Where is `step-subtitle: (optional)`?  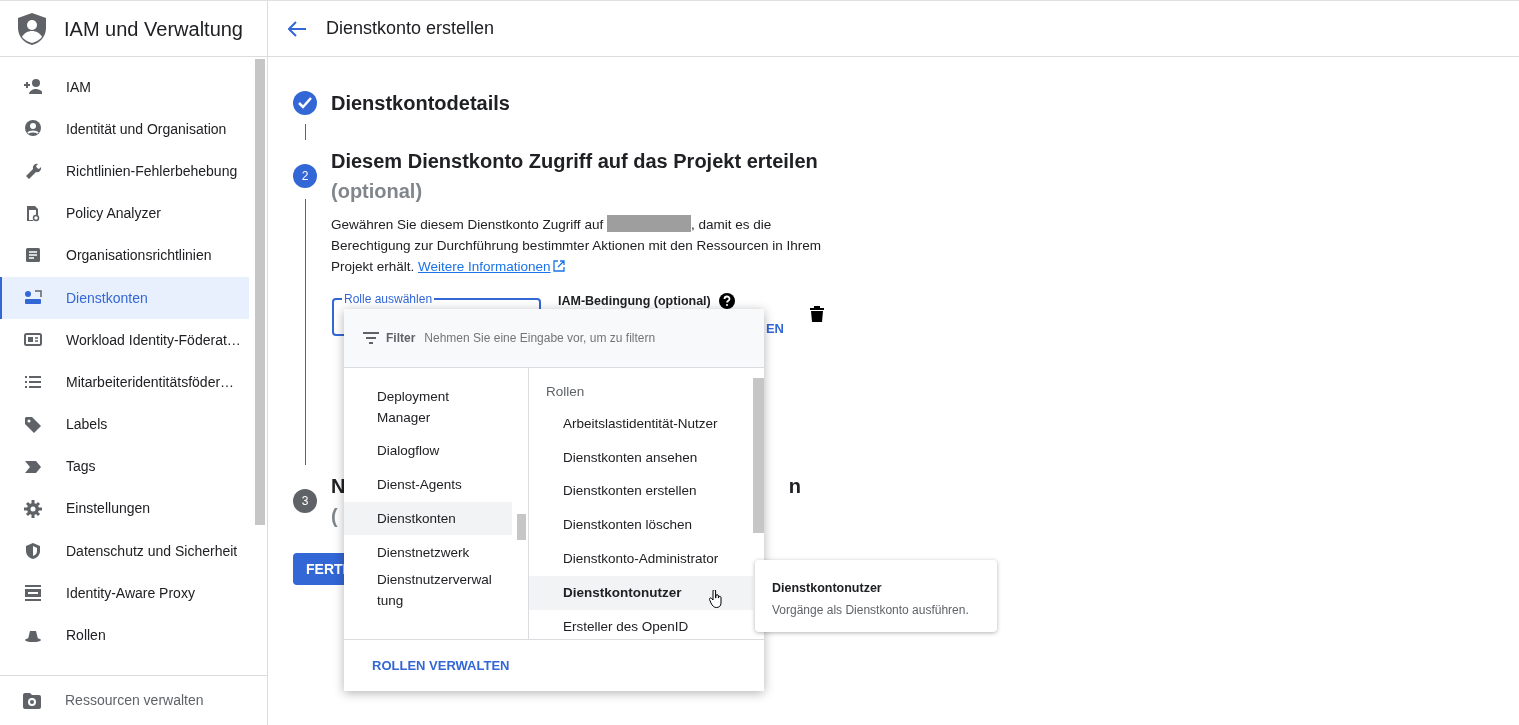 step-subtitle: (optional) is located at coordinates (377, 191).